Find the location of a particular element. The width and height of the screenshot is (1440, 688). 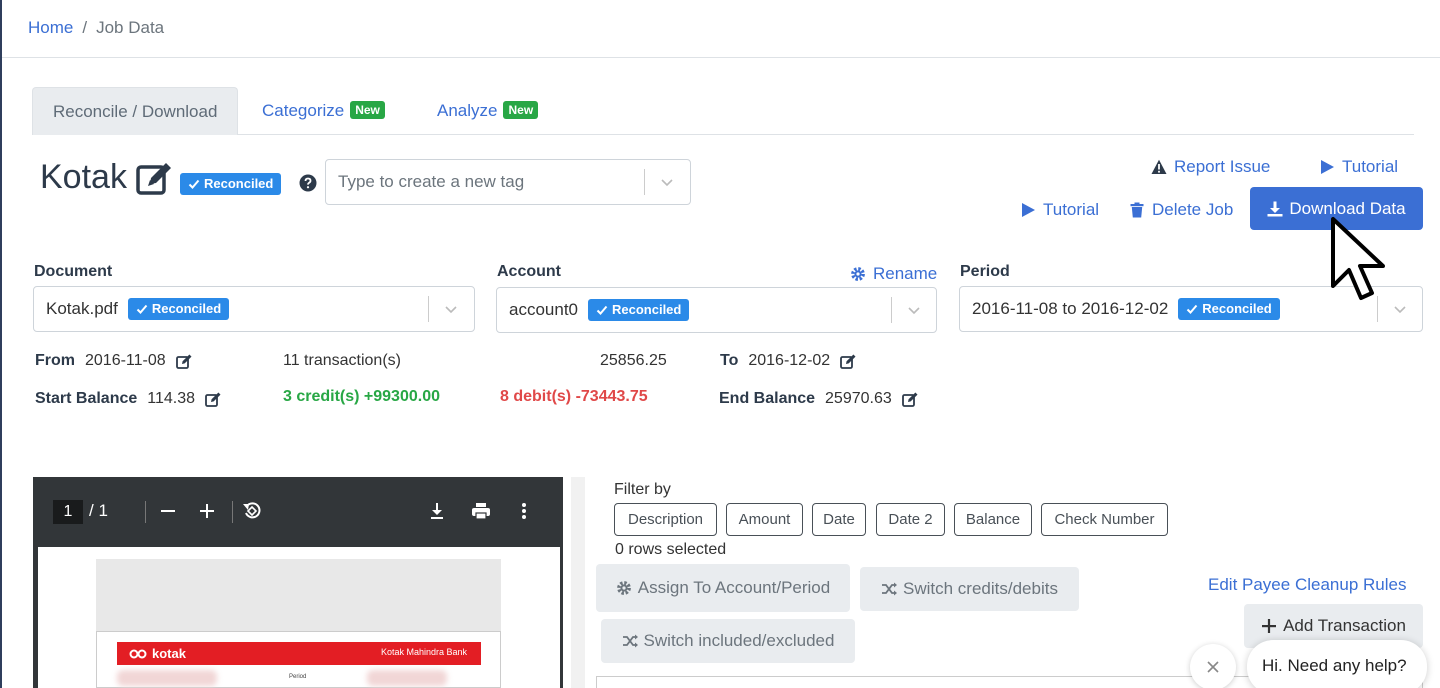

filter-date2-button: Date 2 is located at coordinates (910, 519).